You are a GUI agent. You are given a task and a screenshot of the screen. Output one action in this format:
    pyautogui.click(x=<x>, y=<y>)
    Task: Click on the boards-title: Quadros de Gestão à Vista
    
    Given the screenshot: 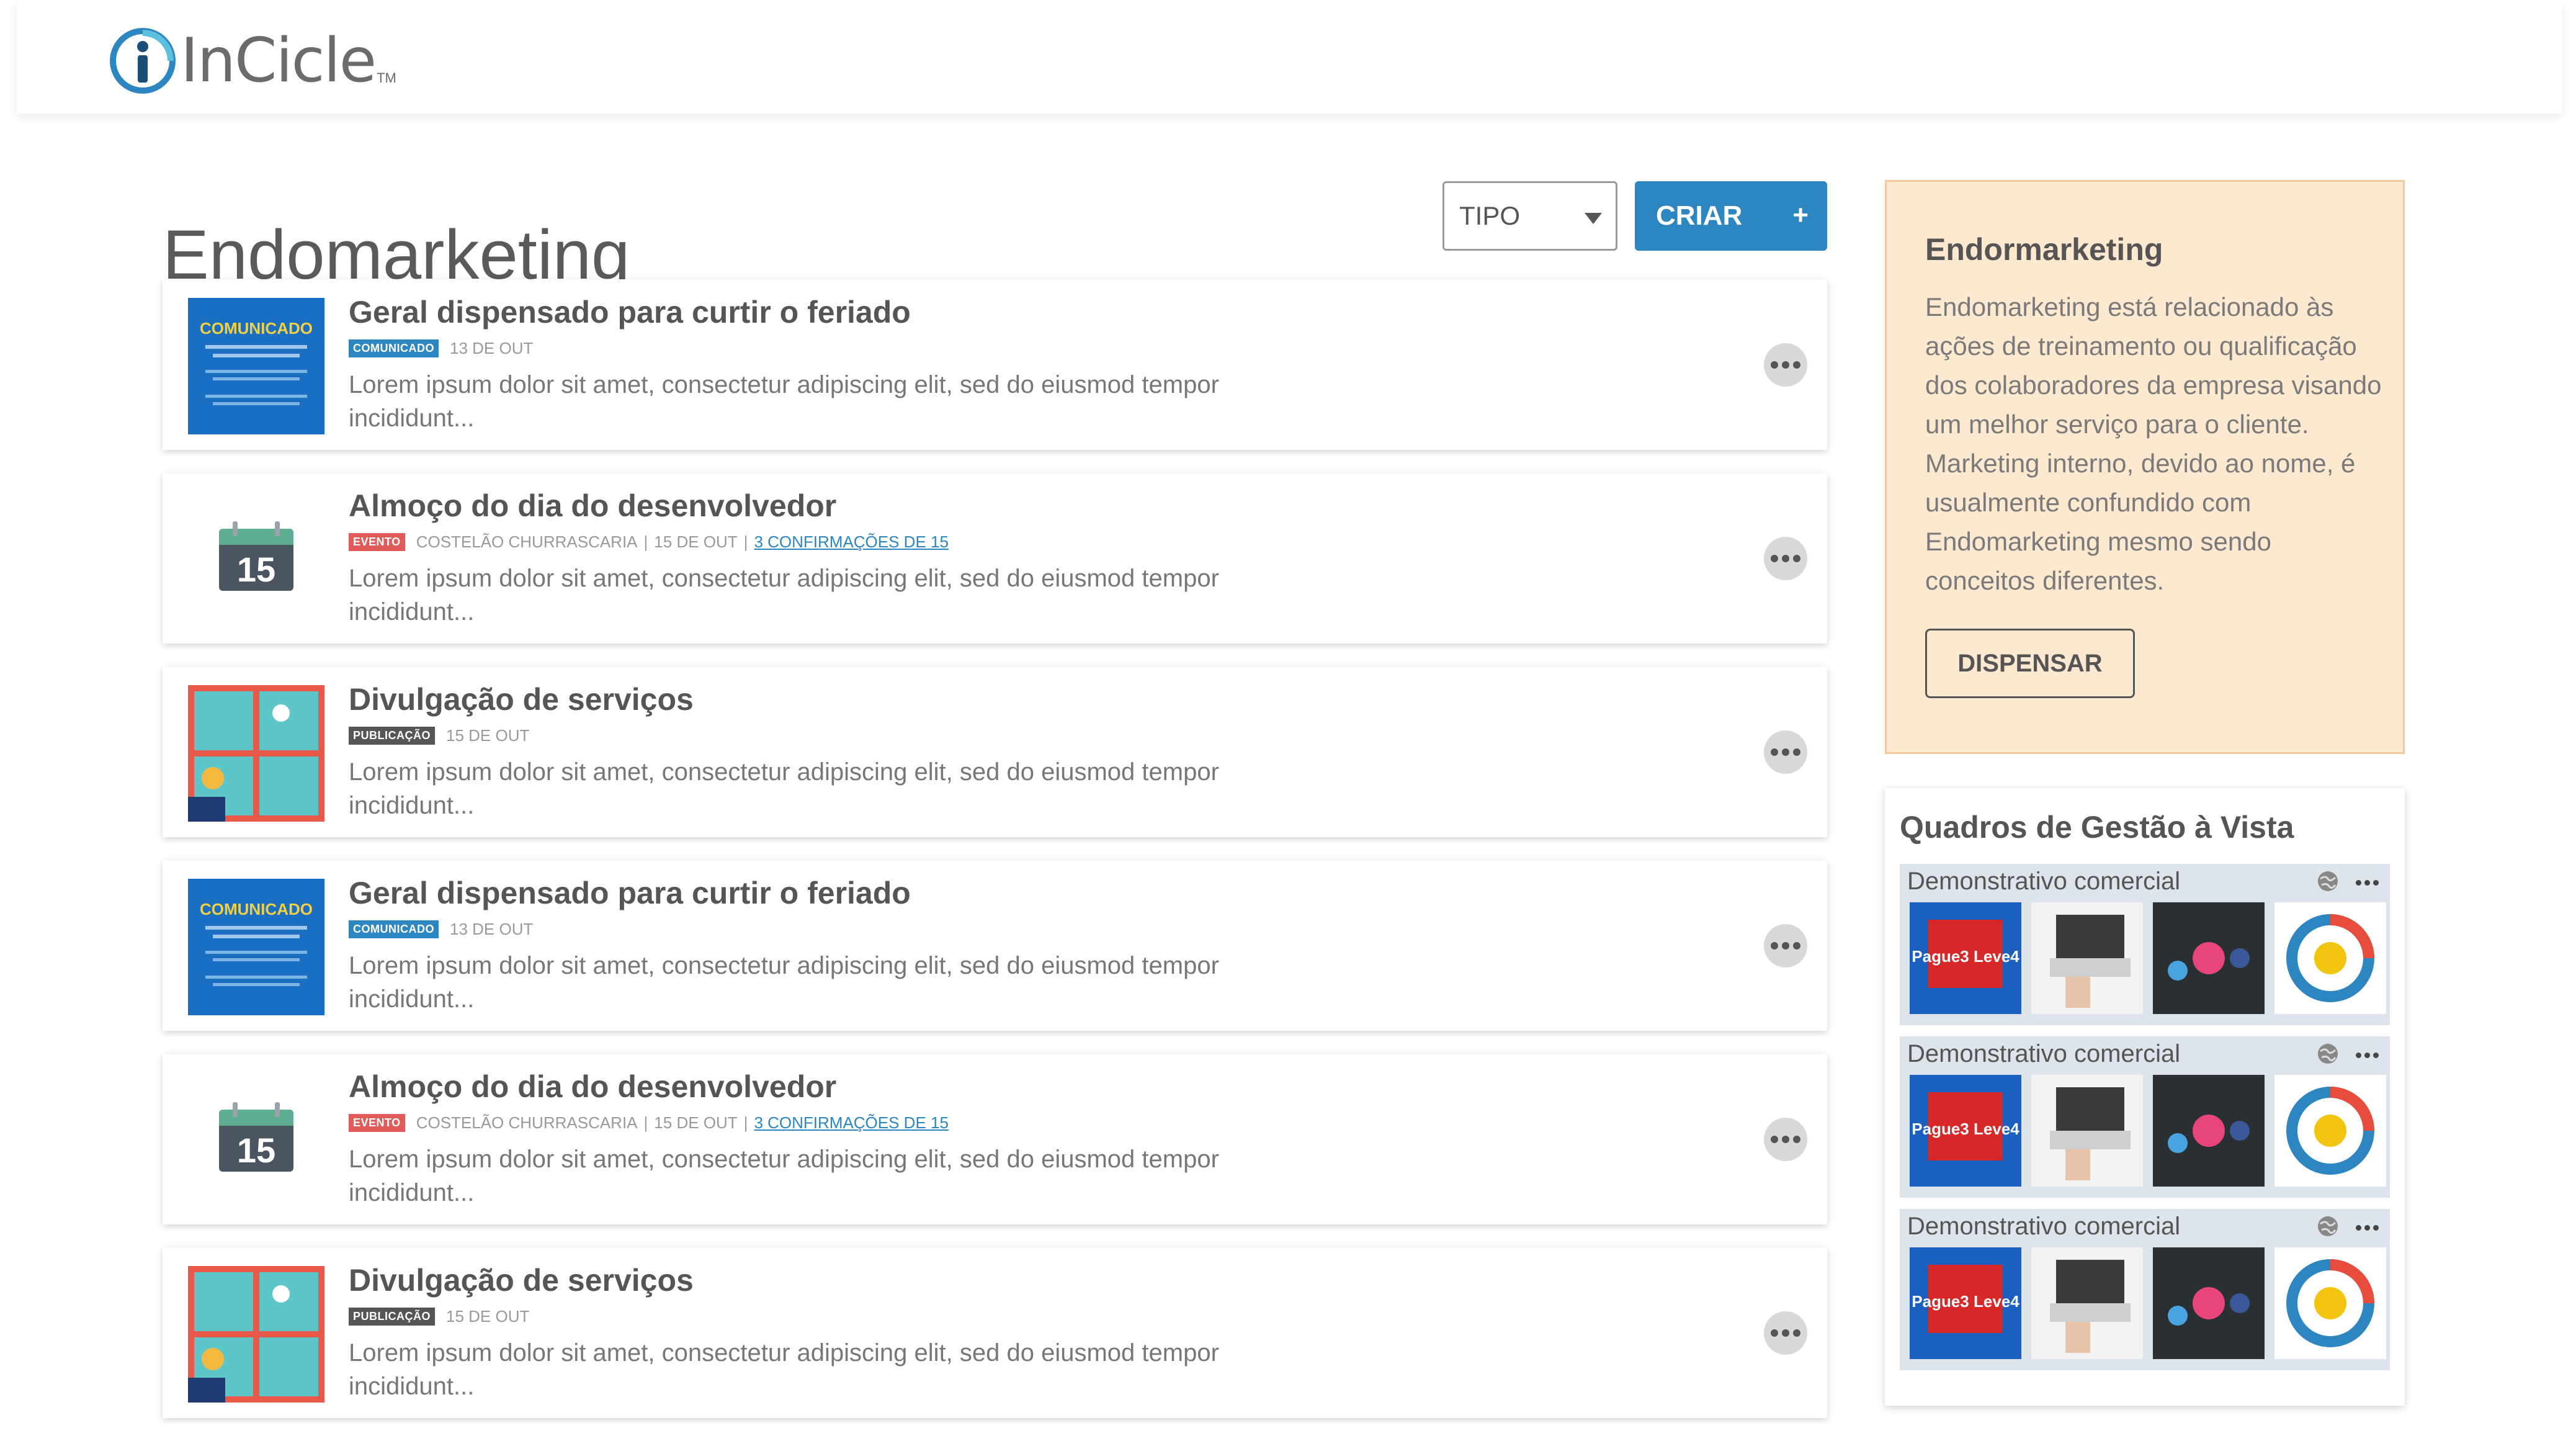 What is the action you would take?
    pyautogui.click(x=2097, y=827)
    